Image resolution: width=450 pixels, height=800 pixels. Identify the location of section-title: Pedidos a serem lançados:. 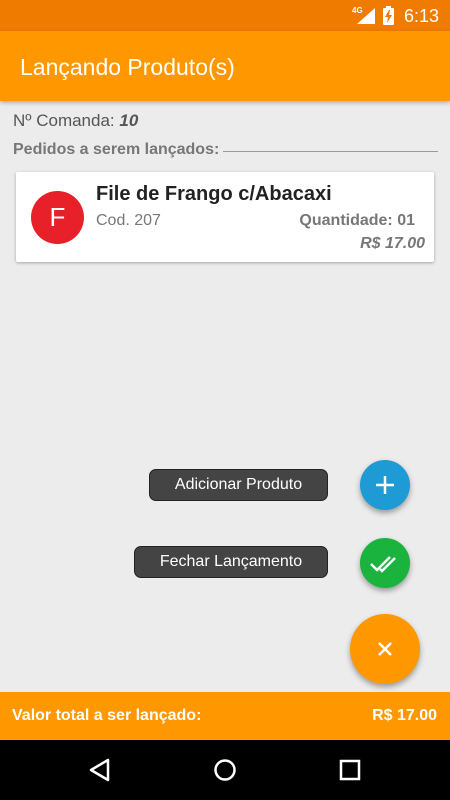
(118, 149).